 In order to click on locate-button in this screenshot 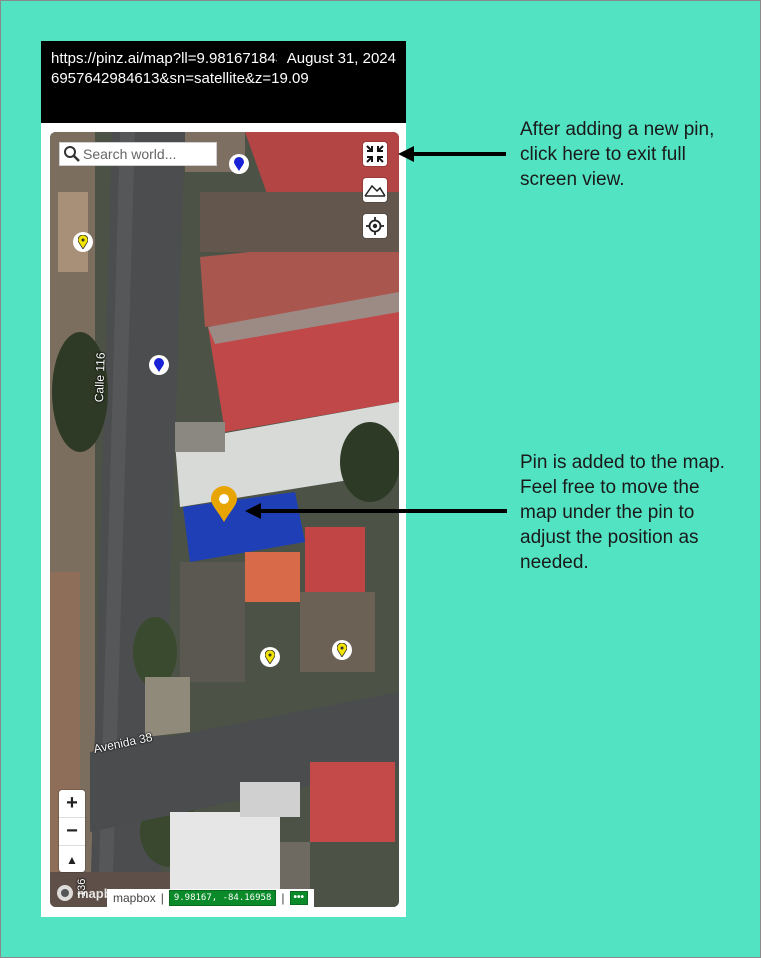, I will do `click(375, 226)`.